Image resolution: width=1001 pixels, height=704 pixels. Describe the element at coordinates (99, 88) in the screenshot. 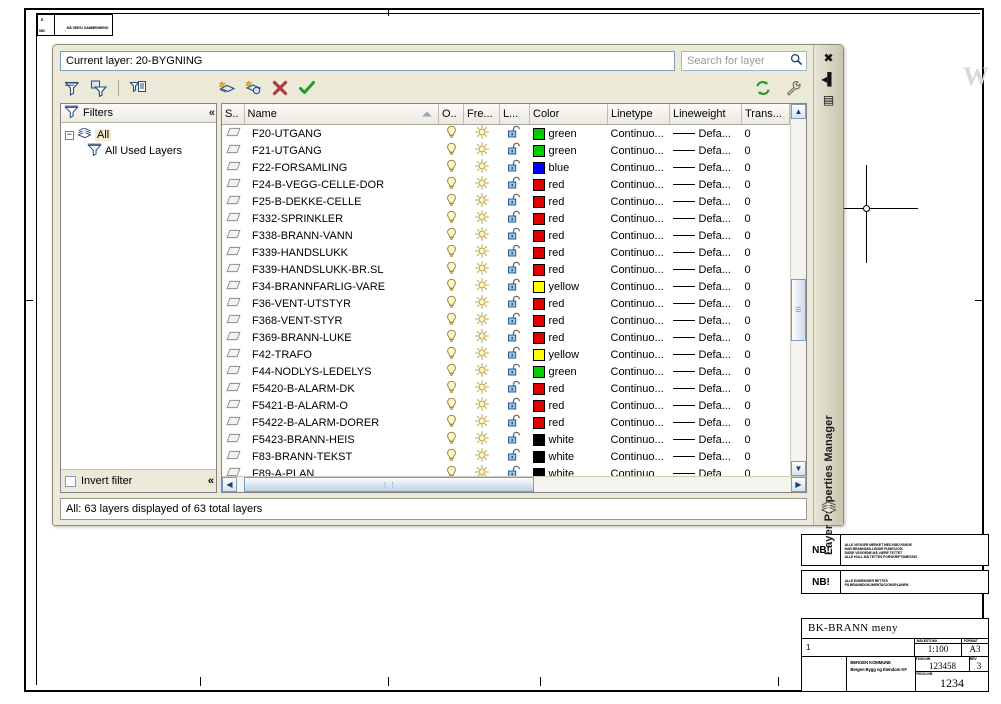

I see `new-group-filter-button` at that location.